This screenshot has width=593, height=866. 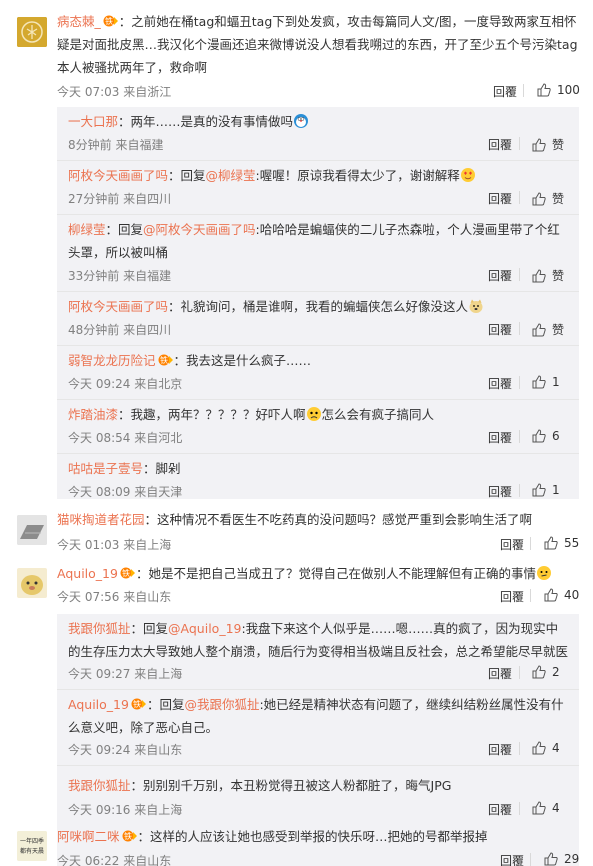 I want to click on svg-text: 一年四季, so click(x=32, y=841).